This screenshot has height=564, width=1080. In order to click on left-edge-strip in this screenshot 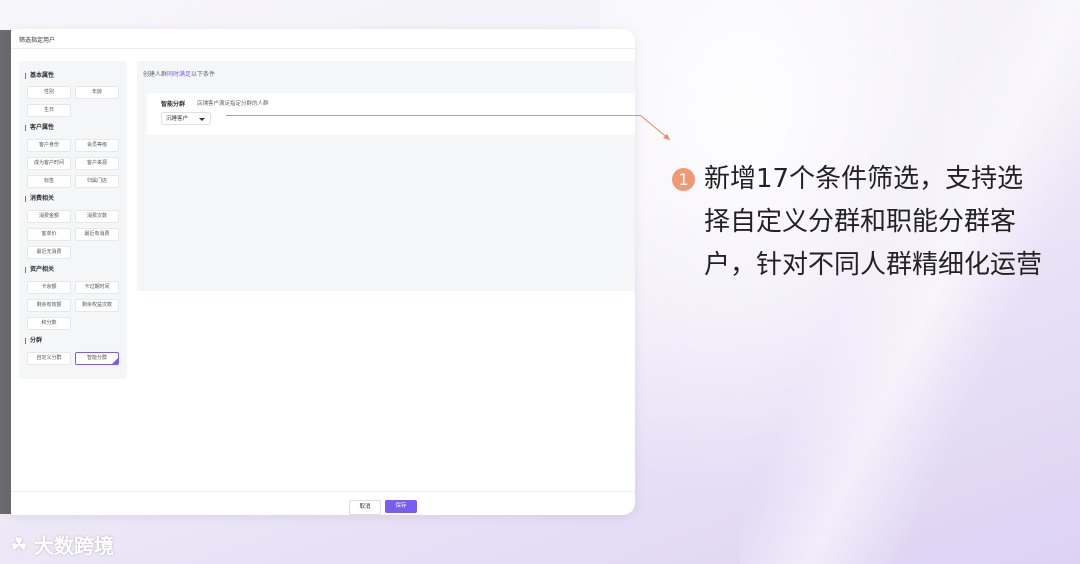, I will do `click(5, 272)`.